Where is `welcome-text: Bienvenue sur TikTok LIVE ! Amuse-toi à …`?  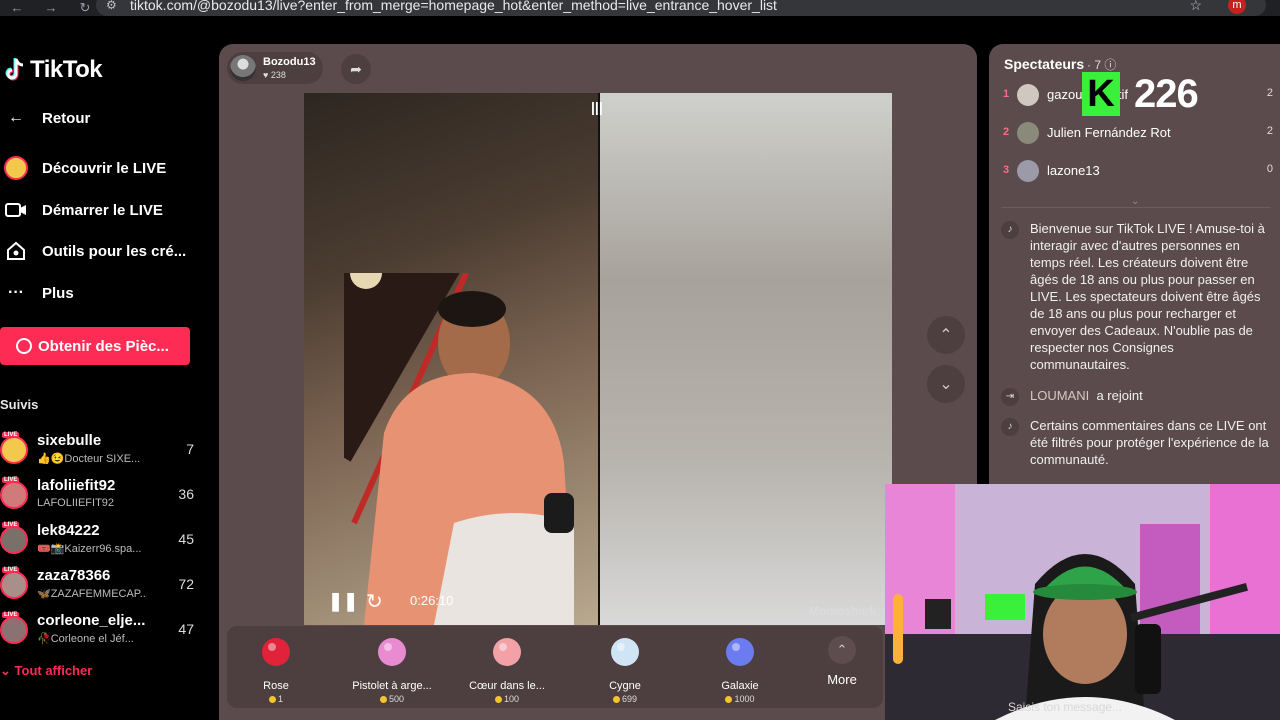 welcome-text: Bienvenue sur TikTok LIVE ! Amuse-toi à … is located at coordinates (1147, 296).